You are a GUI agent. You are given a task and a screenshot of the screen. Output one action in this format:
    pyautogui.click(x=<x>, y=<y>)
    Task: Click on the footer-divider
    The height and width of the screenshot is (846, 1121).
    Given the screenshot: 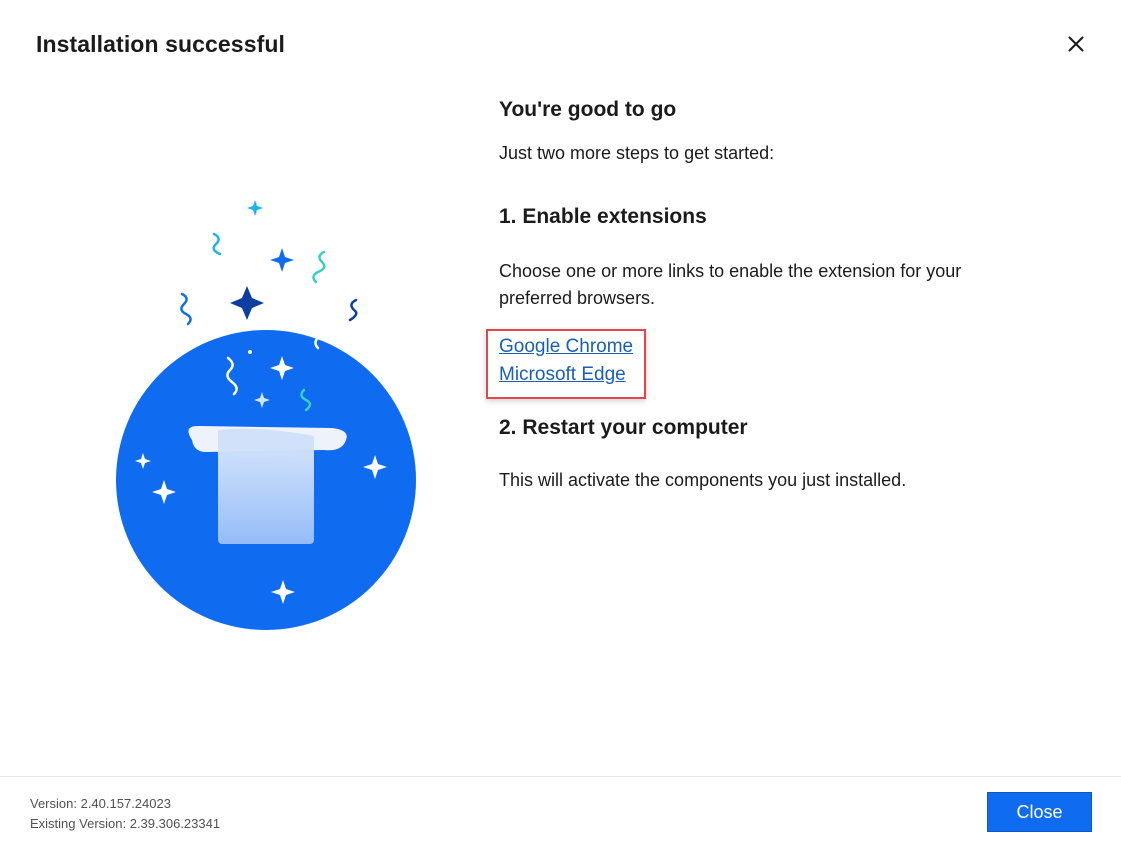 What is the action you would take?
    pyautogui.click(x=560, y=776)
    